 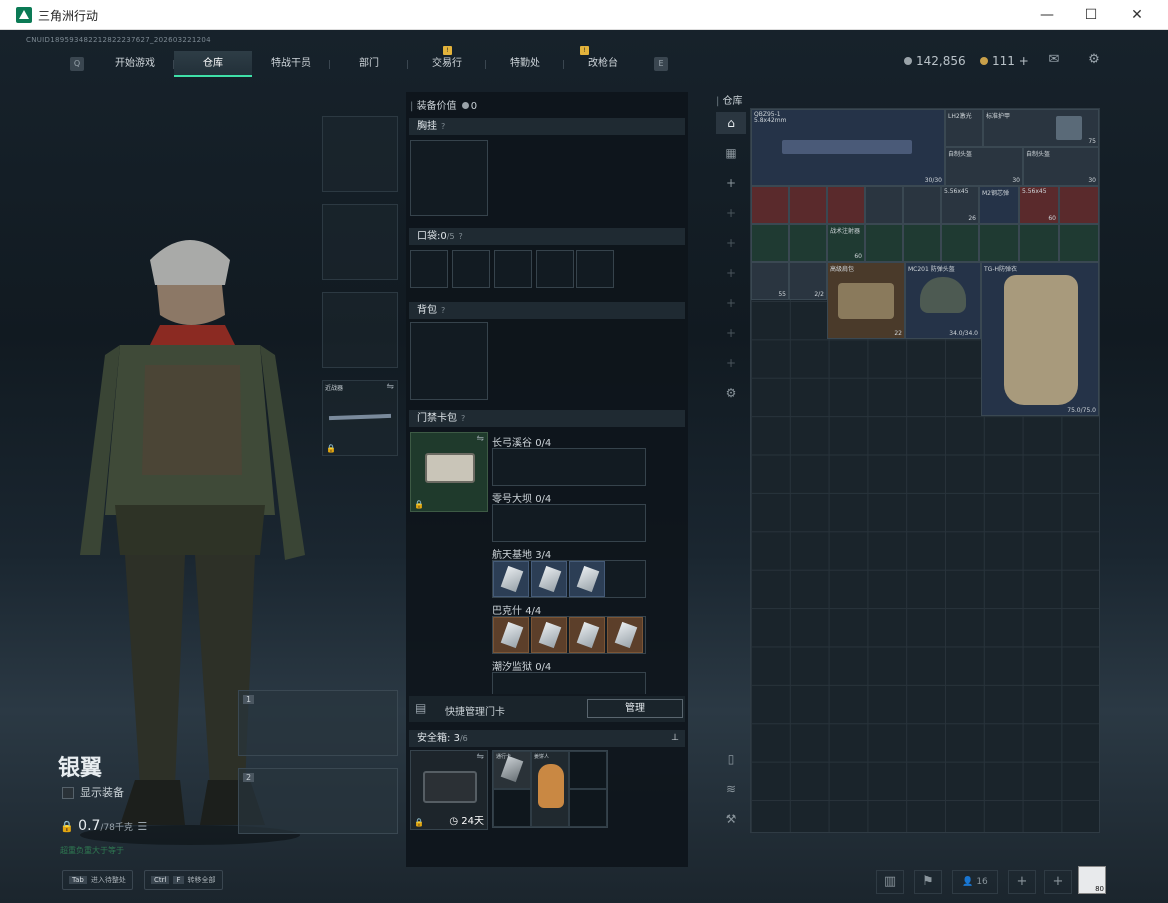 I want to click on helmet-slot, so click(x=360, y=154).